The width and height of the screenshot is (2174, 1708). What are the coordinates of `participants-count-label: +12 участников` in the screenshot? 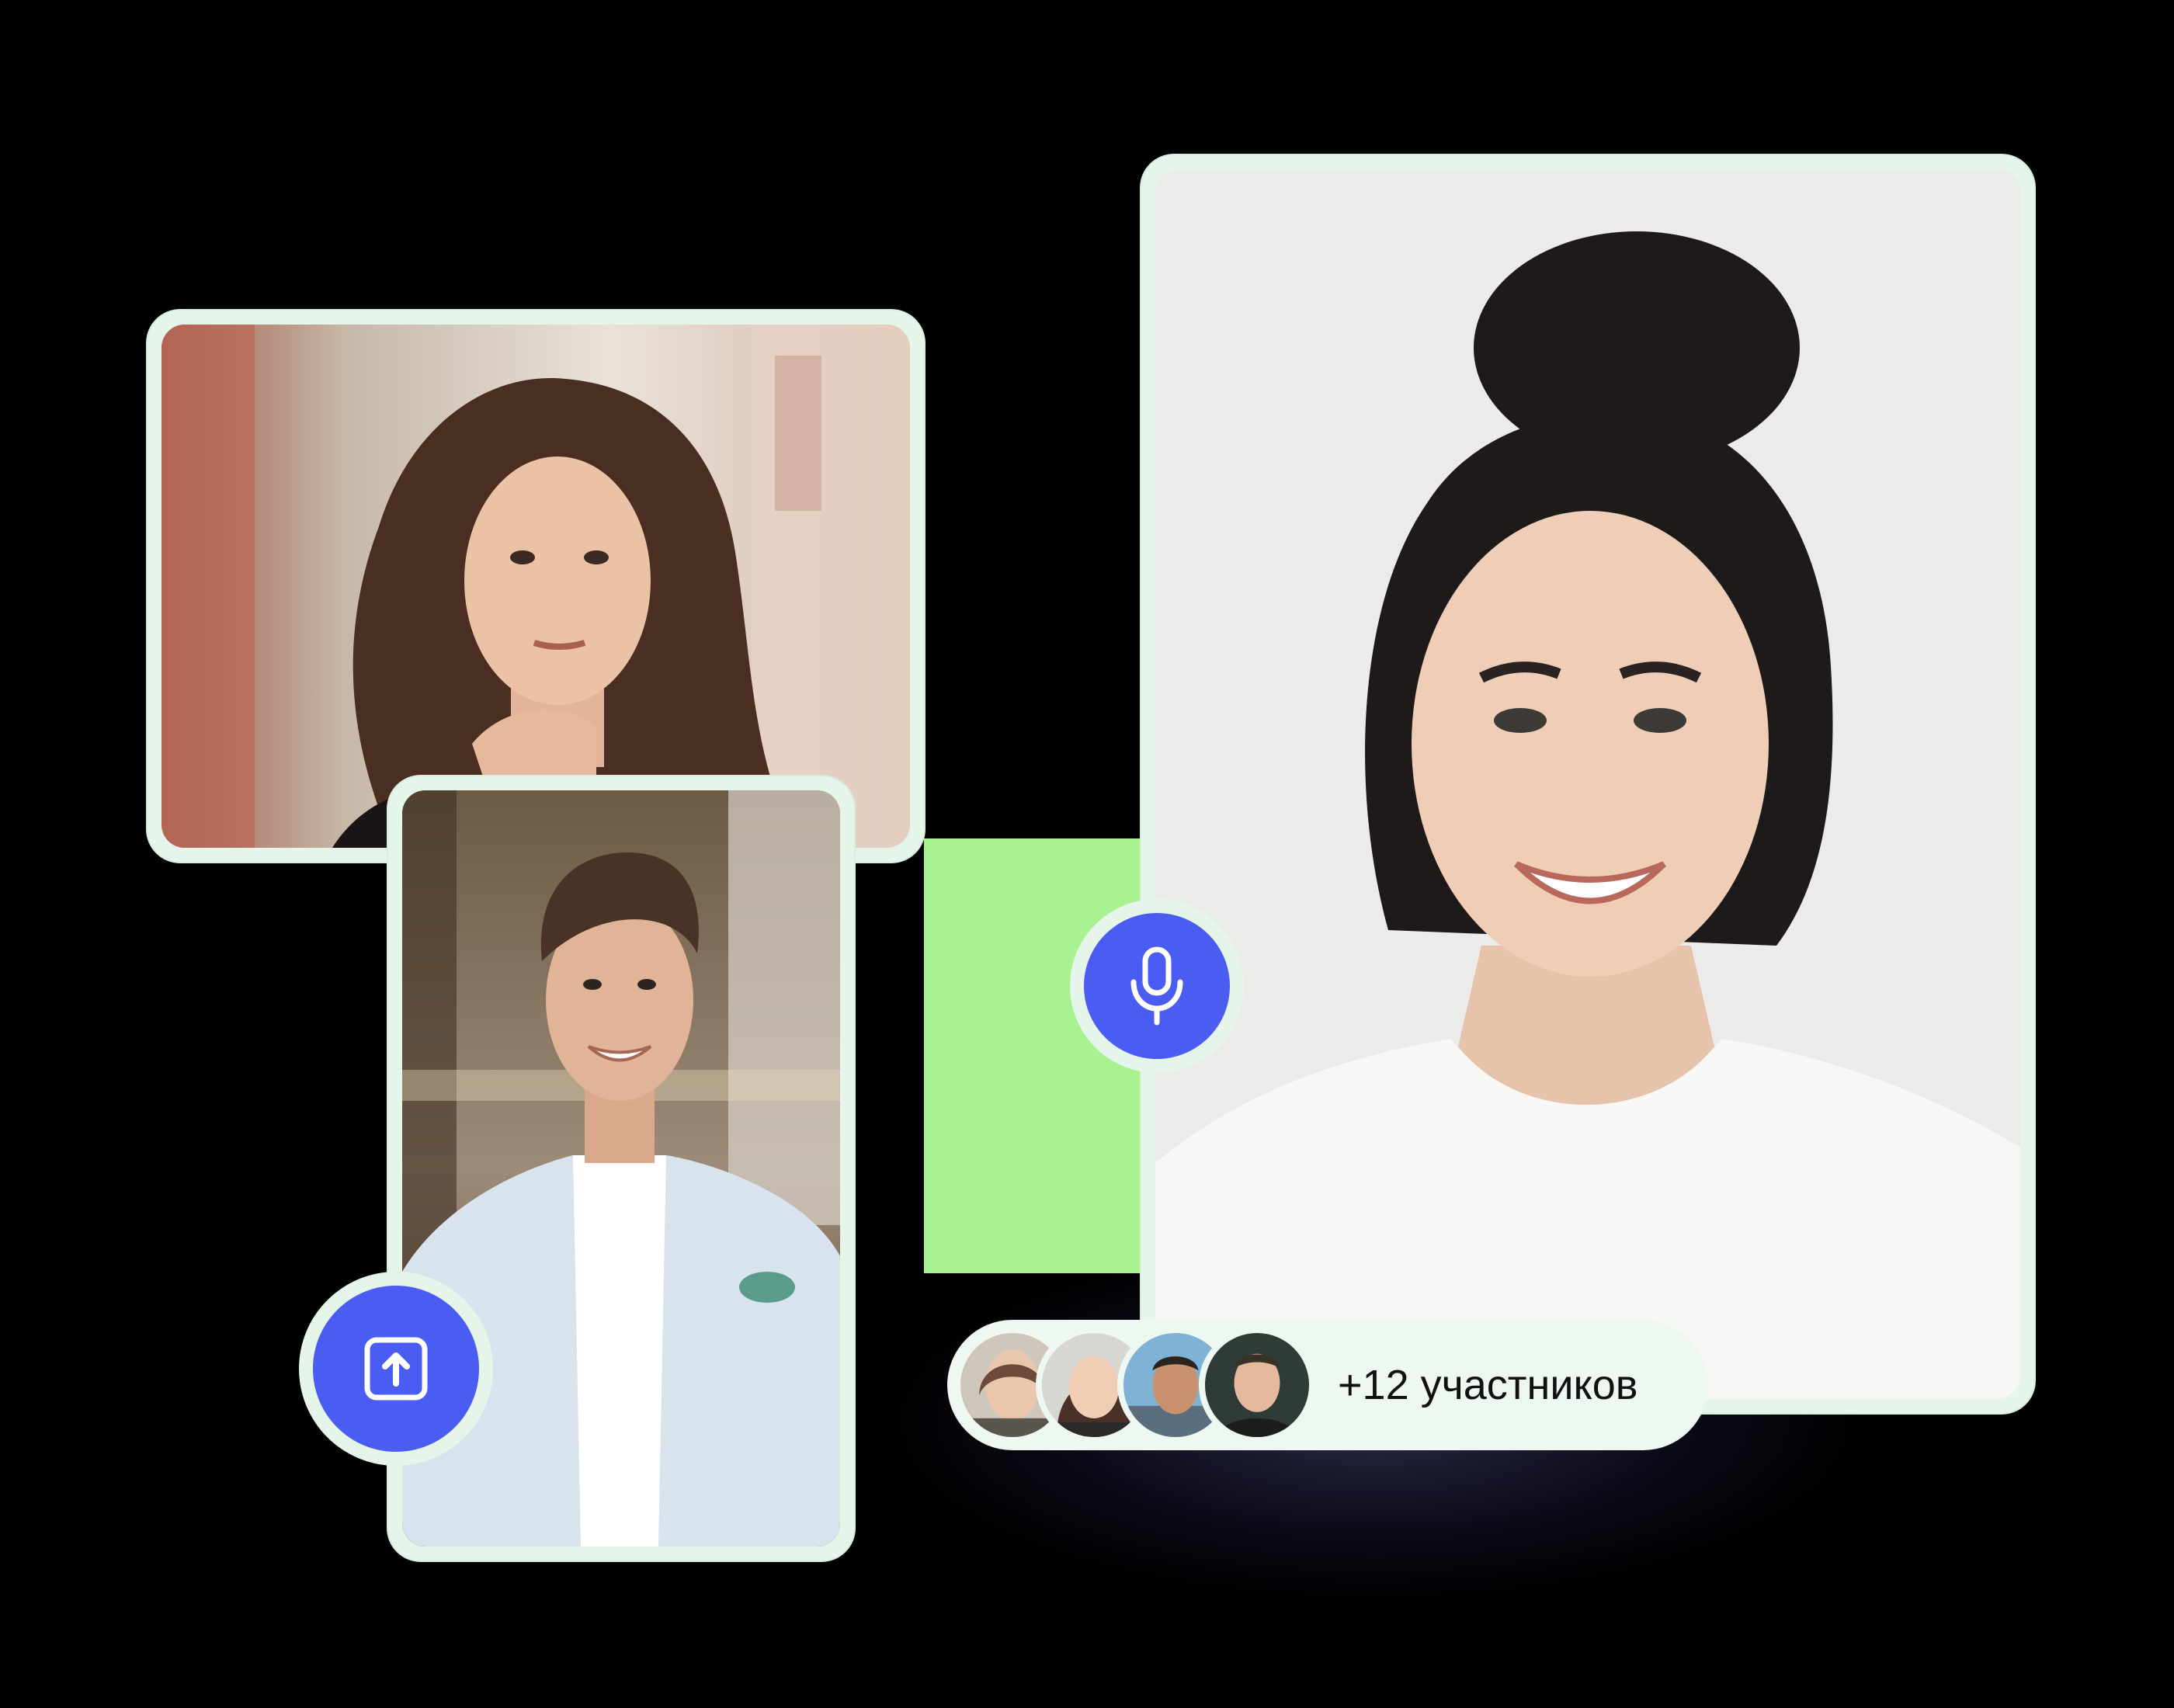 It's located at (1488, 1385).